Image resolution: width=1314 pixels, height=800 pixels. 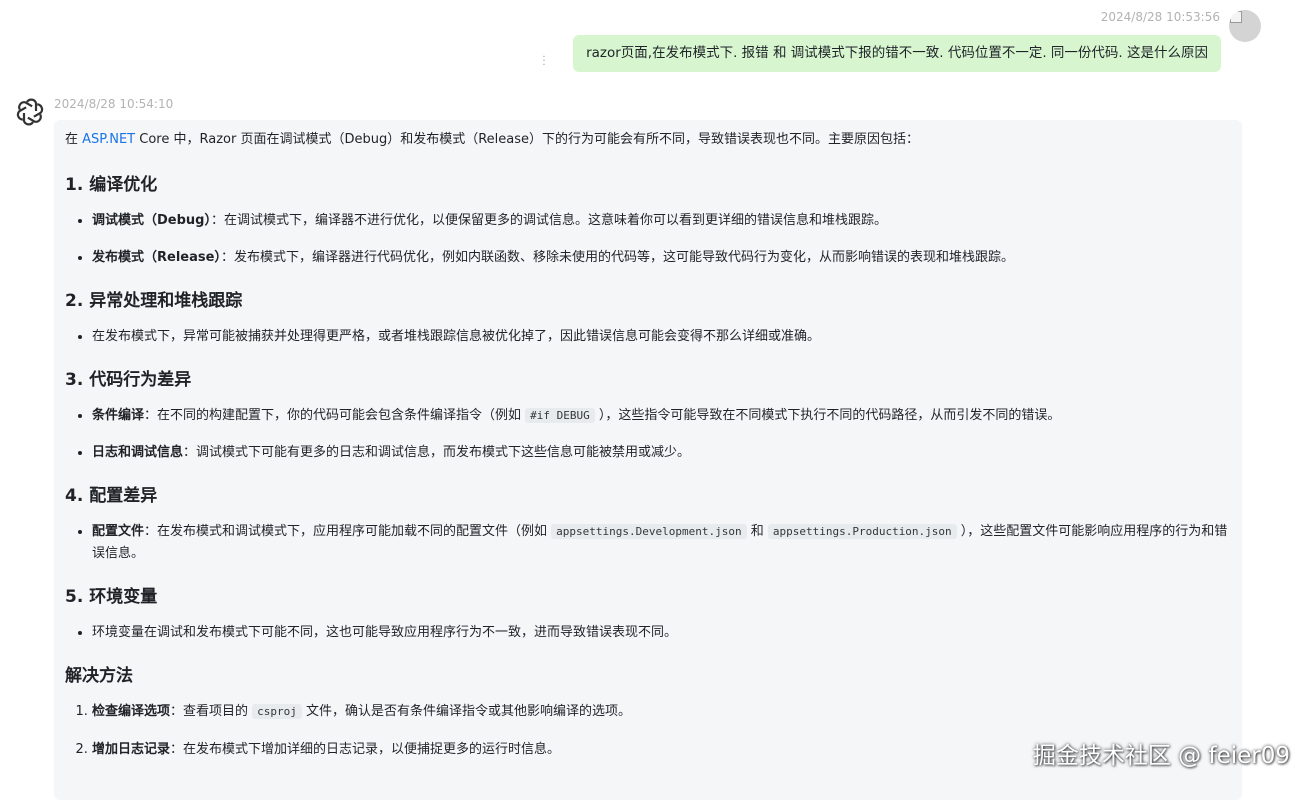 What do you see at coordinates (437, 452) in the screenshot?
I see `item-text: ：调试模式下可能有更多的日志和调试信息，而发布模式下这些信息可能被禁用或减少。` at bounding box center [437, 452].